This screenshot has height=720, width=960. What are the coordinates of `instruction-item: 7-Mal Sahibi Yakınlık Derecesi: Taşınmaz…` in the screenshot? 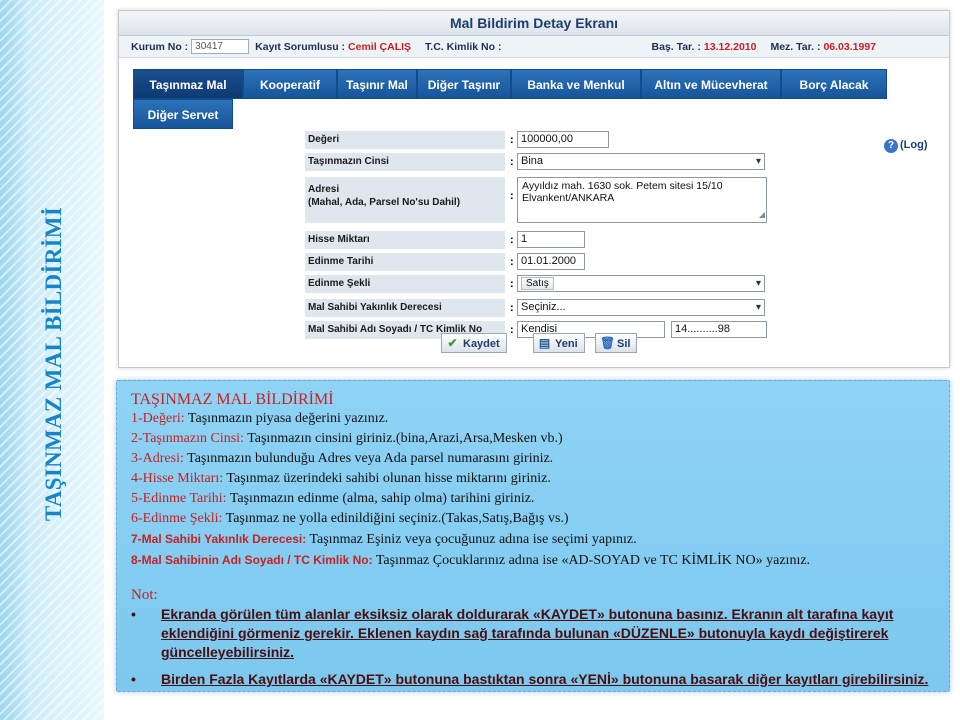 It's located at (384, 539).